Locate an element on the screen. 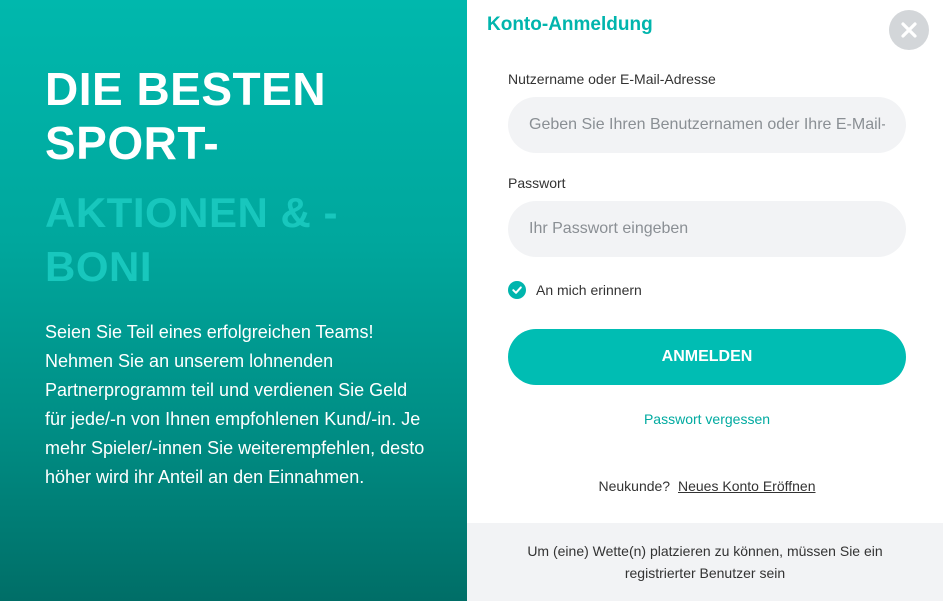  remember-me-checkbox is located at coordinates (517, 290).